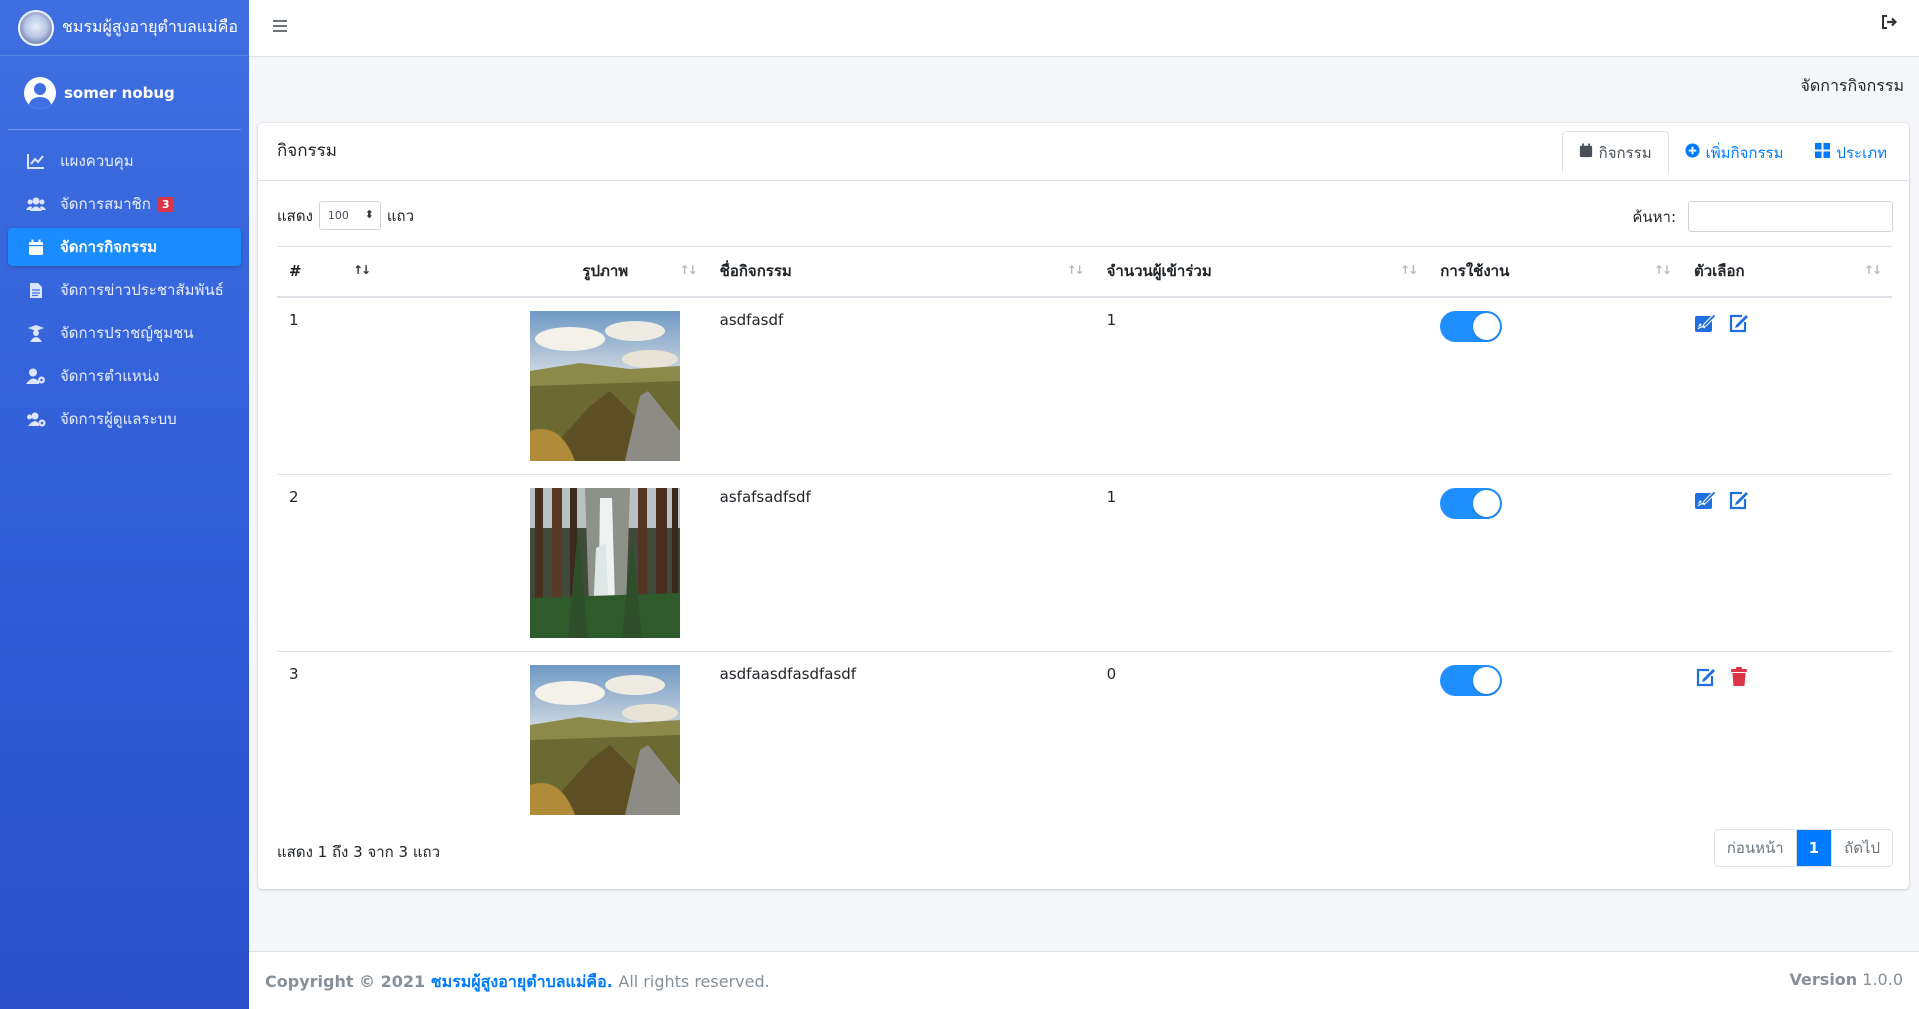 The image size is (1919, 1009). I want to click on table-row: 2 asfafsadfsdf 1, so click(1084, 563).